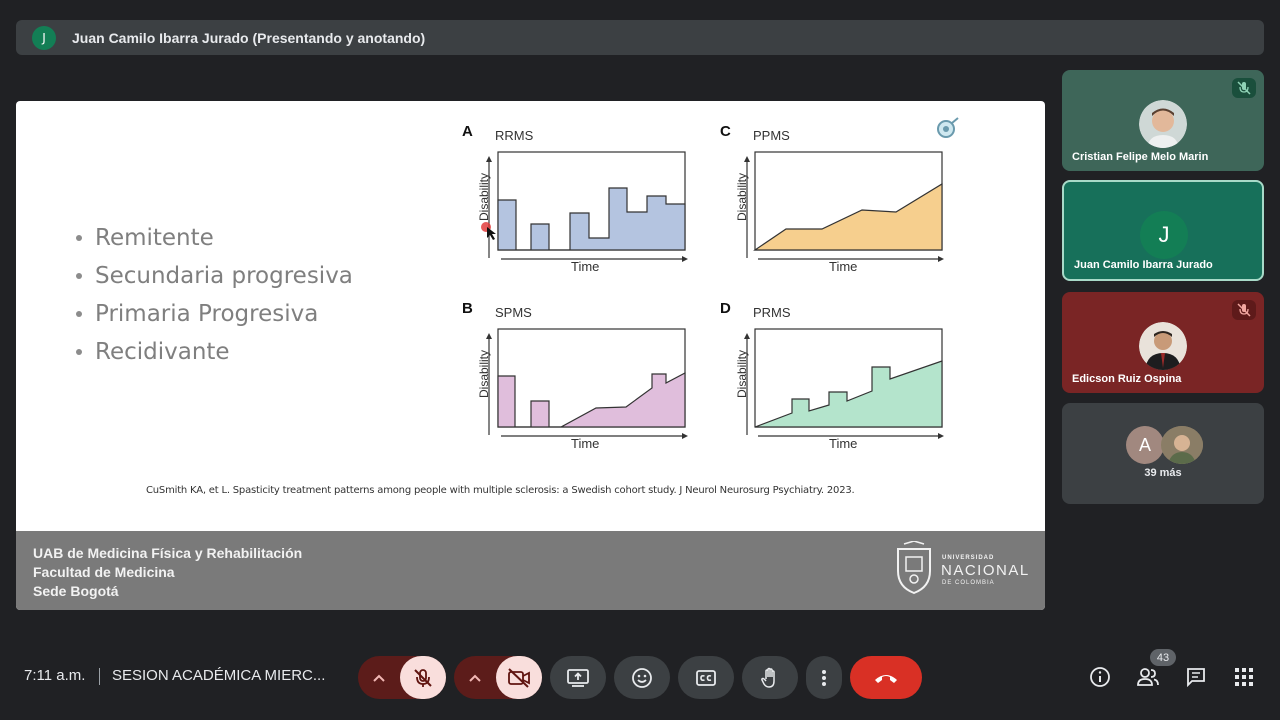 This screenshot has width=1280, height=720. I want to click on presenter-avatar: J, so click(44, 37).